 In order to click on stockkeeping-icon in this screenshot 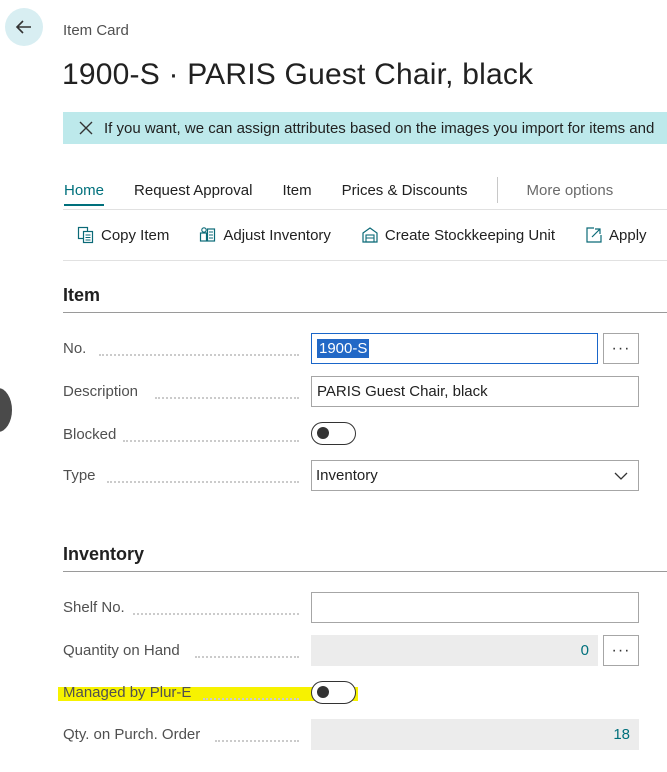, I will do `click(370, 235)`.